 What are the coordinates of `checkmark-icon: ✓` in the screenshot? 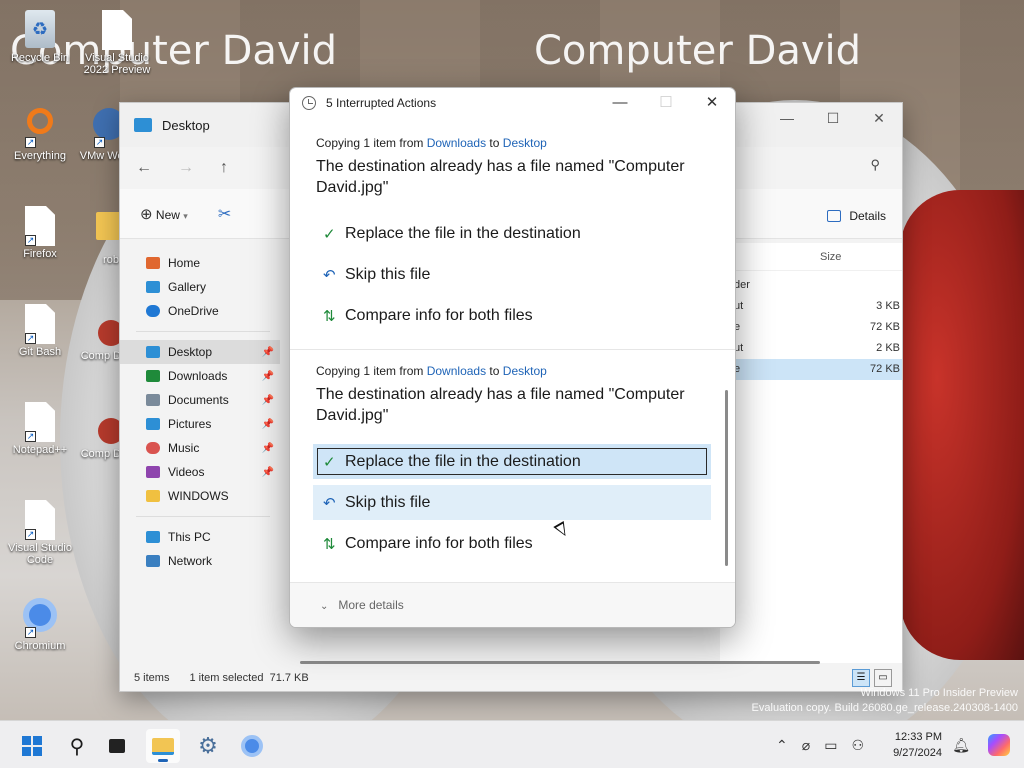 It's located at (329, 234).